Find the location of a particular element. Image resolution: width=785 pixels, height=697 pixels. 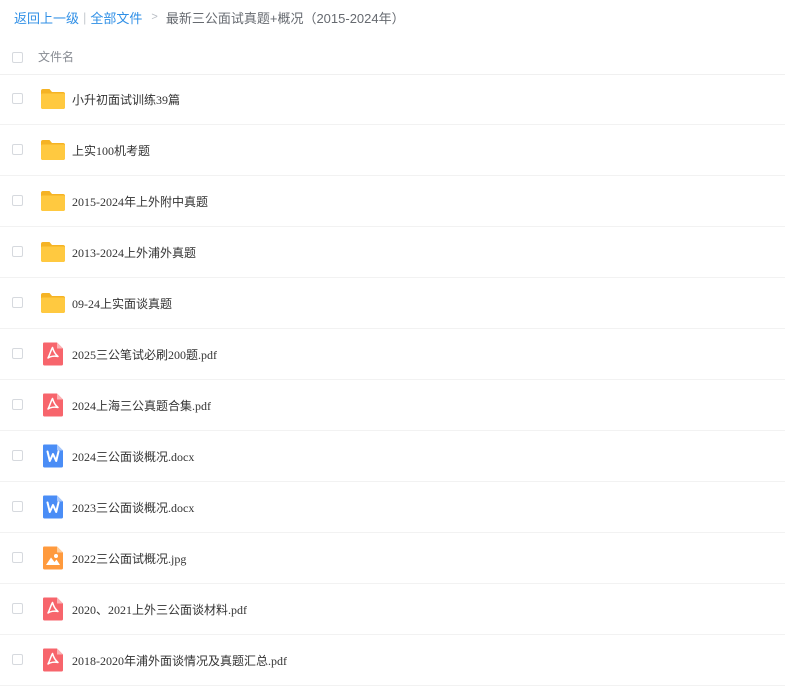

file-list-header: 文件名 is located at coordinates (392, 56).